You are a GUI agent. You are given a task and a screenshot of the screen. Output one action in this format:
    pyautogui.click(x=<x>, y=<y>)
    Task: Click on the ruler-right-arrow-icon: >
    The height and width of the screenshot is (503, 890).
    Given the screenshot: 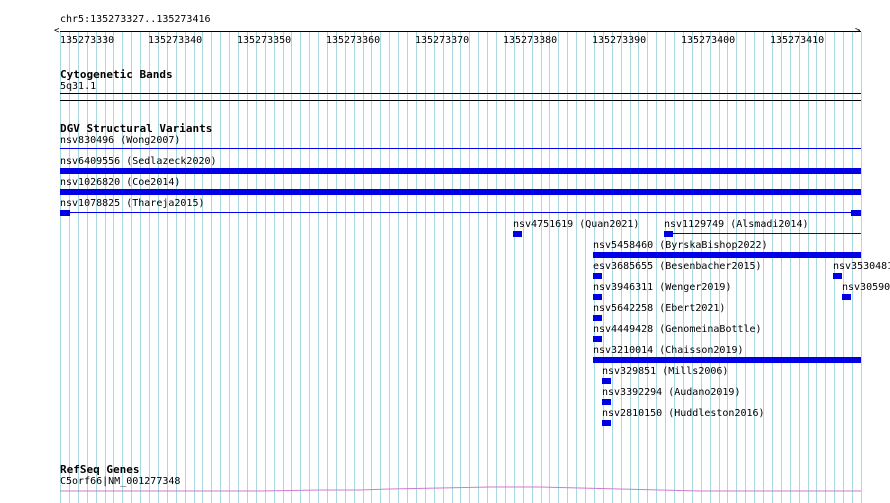 What is the action you would take?
    pyautogui.click(x=858, y=31)
    